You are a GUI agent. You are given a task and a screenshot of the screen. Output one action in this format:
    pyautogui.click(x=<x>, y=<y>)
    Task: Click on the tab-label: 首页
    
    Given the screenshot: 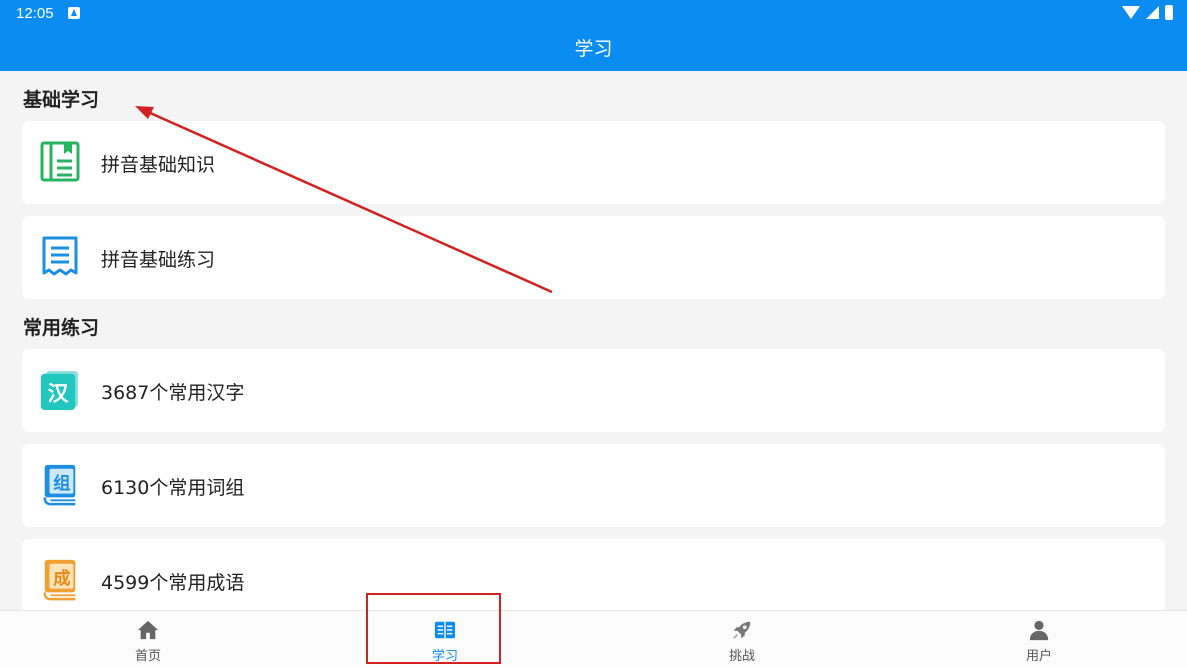 What is the action you would take?
    pyautogui.click(x=147, y=656)
    